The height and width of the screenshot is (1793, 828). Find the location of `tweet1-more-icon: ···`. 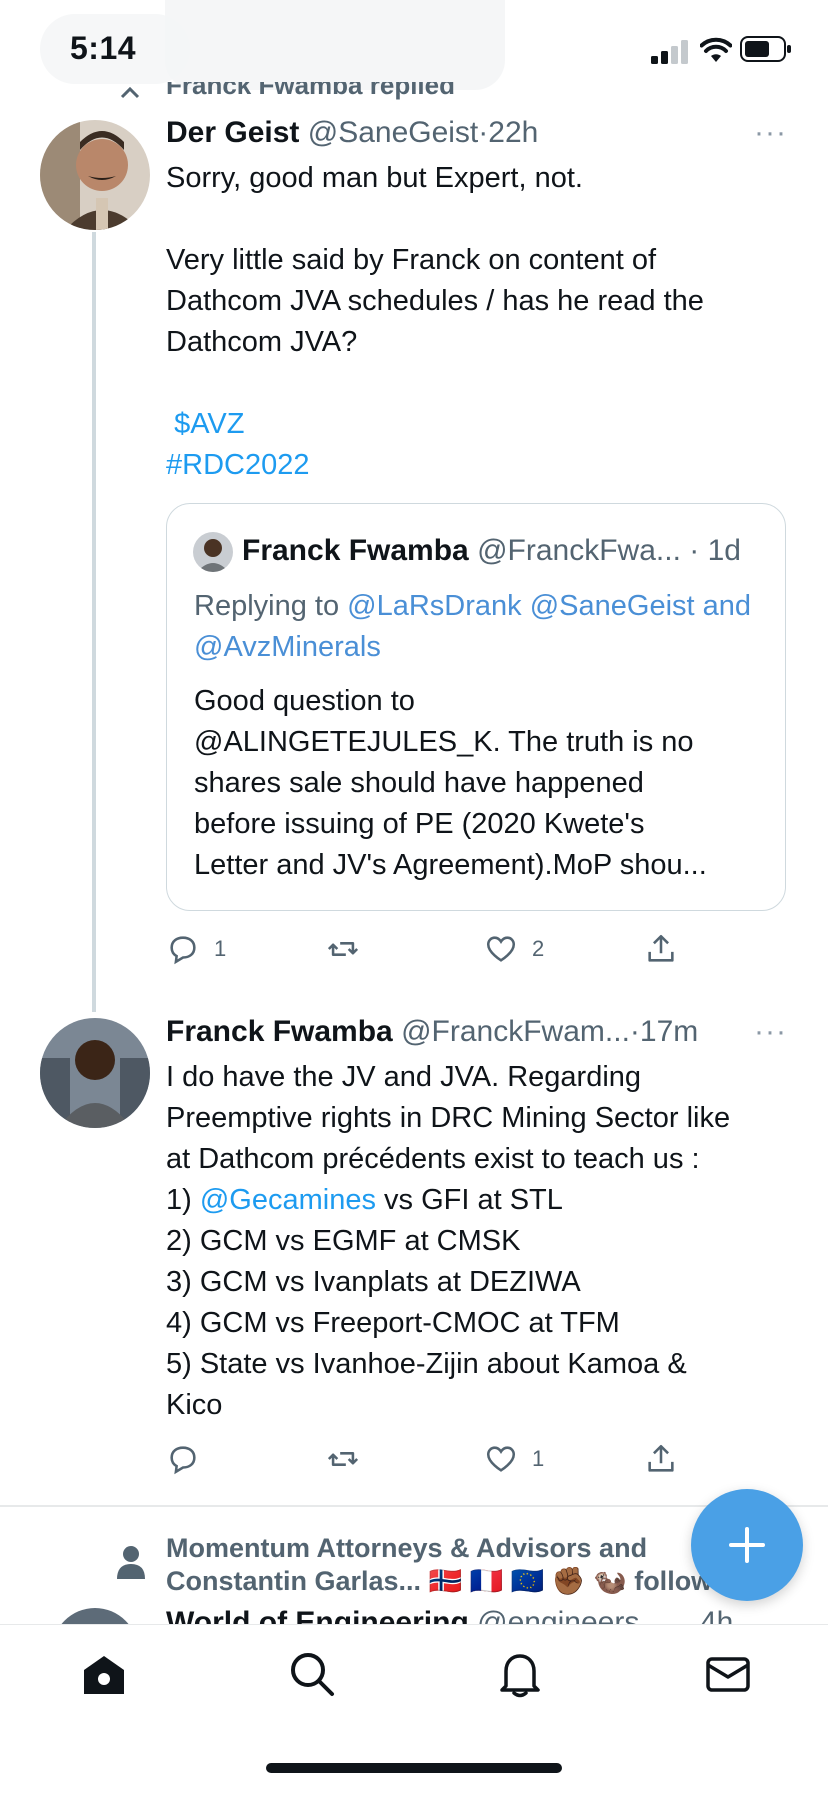

tweet1-more-icon: ··· is located at coordinates (770, 133).